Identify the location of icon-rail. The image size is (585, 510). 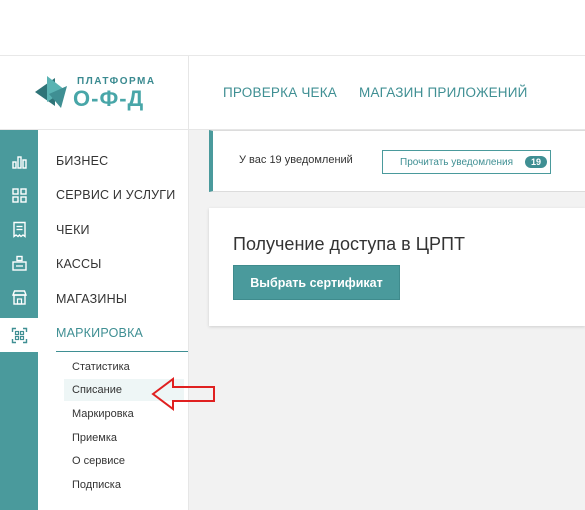
(19, 320).